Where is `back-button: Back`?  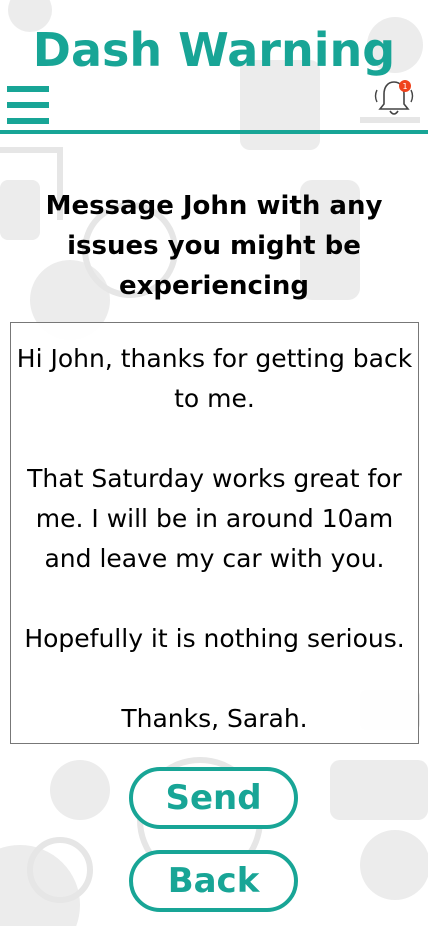 back-button: Back is located at coordinates (213, 881).